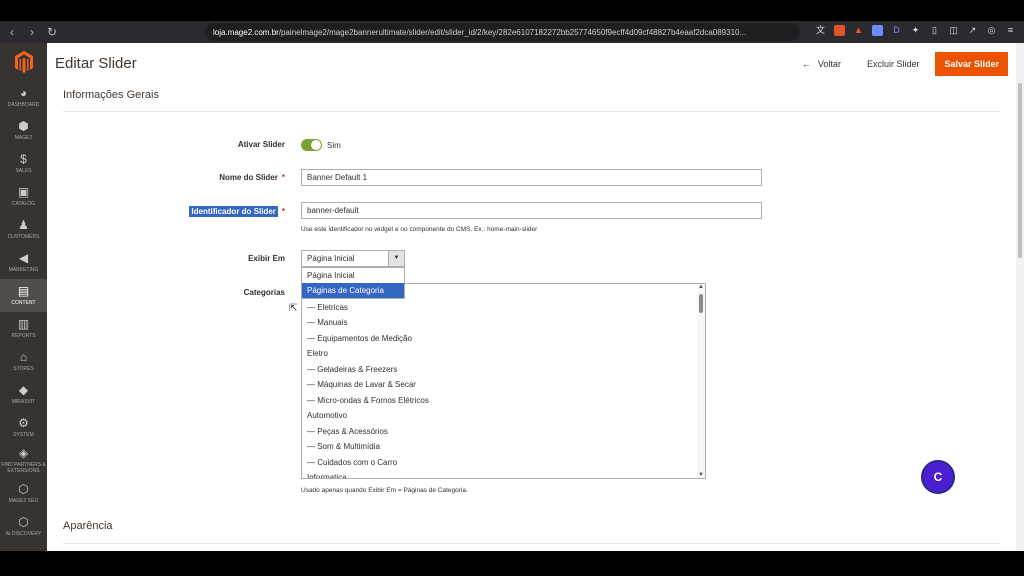 The image size is (1024, 576). I want to click on sidebar-item-system: ⚙ SYSTEM, so click(23, 427).